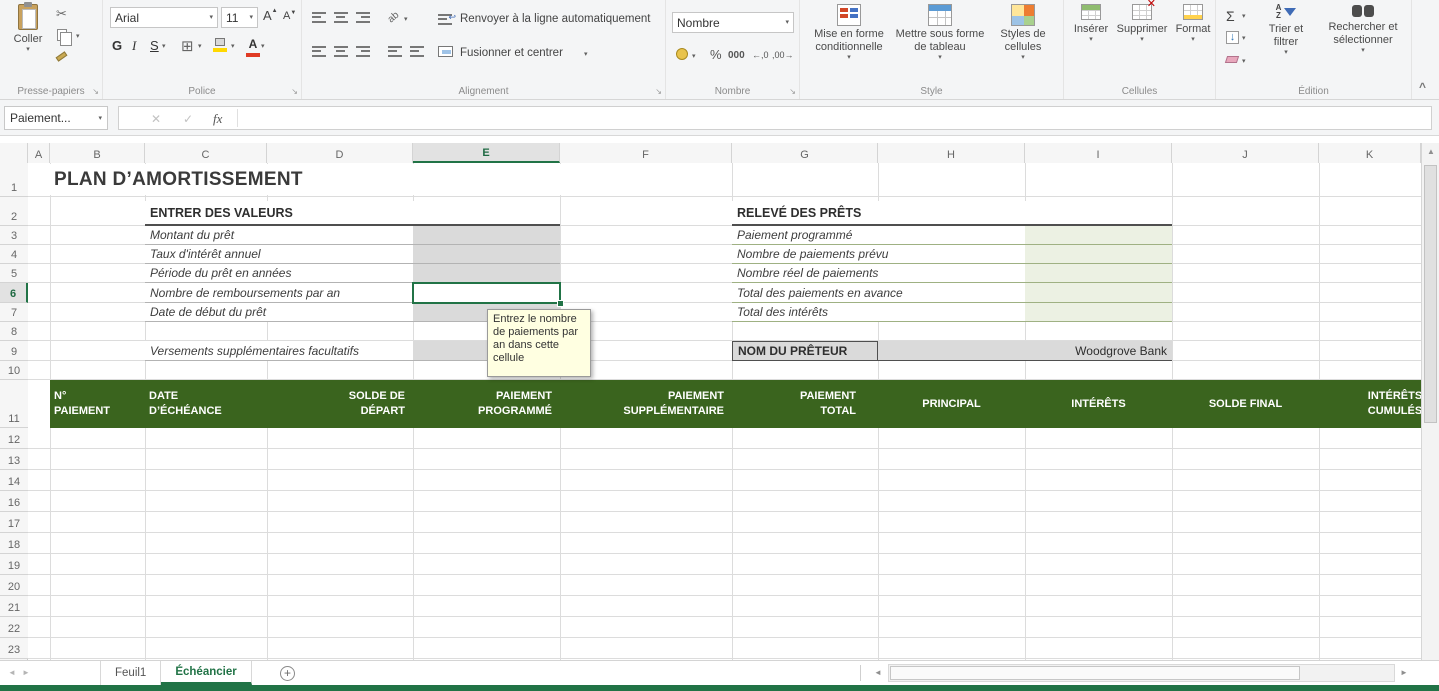 This screenshot has height=691, width=1439. I want to click on clipboard-dialog-launcher-icon: ↘, so click(95, 91).